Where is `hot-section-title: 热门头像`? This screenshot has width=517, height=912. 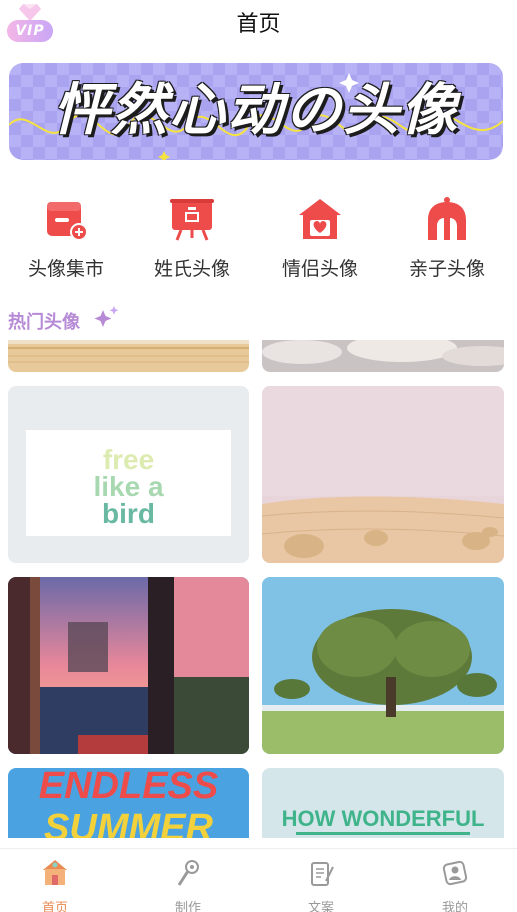
hot-section-title: 热门头像 is located at coordinates (44, 322).